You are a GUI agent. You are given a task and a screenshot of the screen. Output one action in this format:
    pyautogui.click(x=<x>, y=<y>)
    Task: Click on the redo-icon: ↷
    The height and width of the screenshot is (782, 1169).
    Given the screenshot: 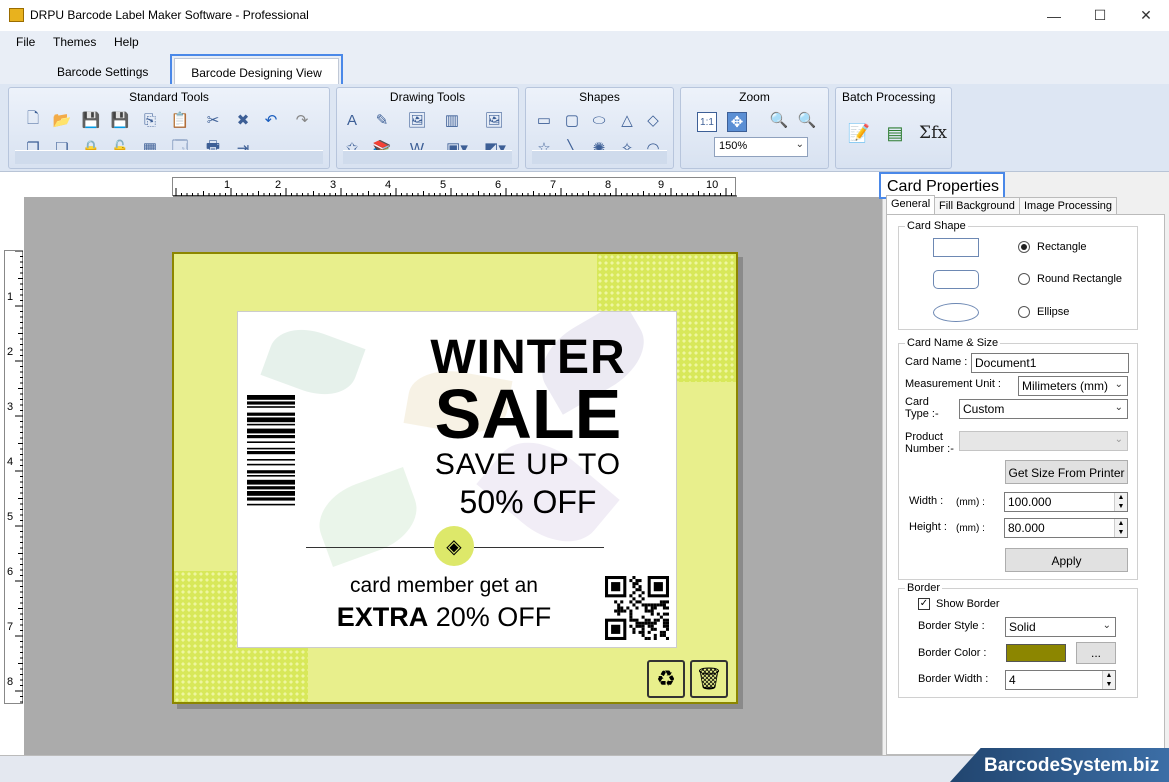 What is the action you would take?
    pyautogui.click(x=302, y=120)
    